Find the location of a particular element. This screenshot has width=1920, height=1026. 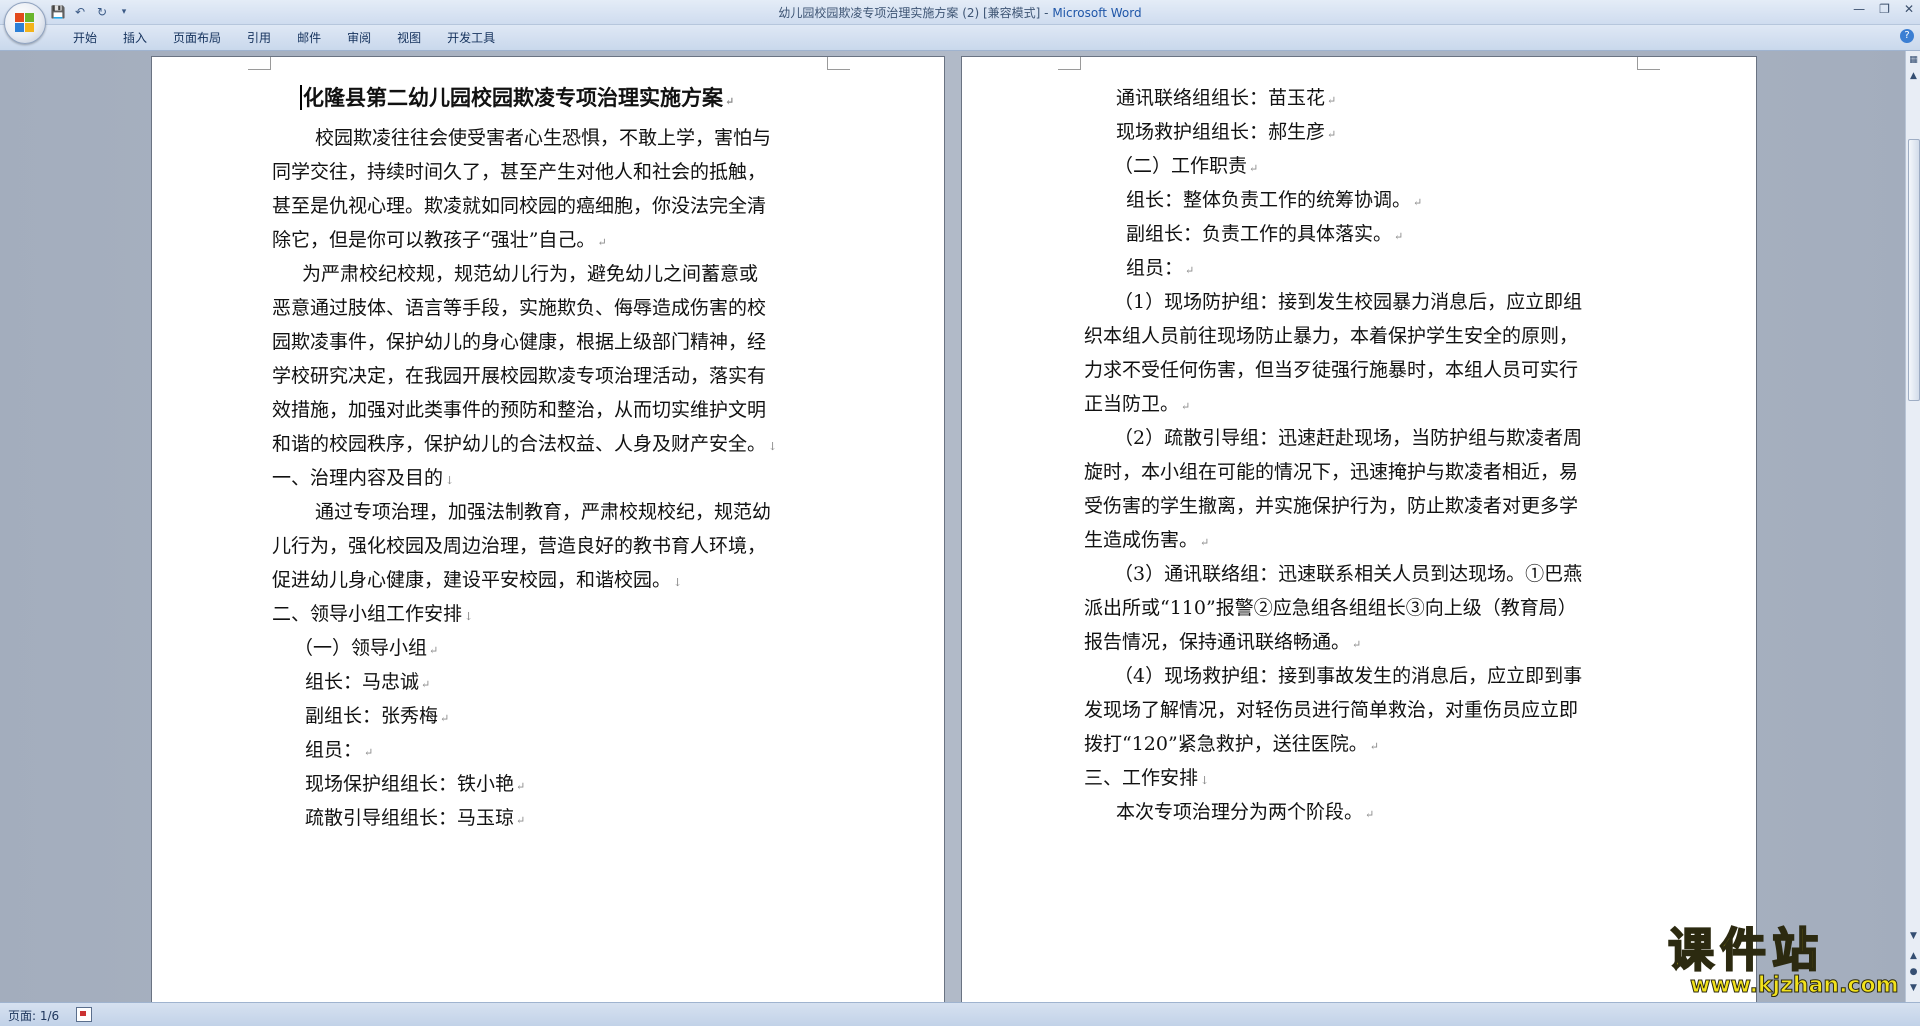

paragraph-line: 组长：马忠诚 ↵ is located at coordinates (368, 682).